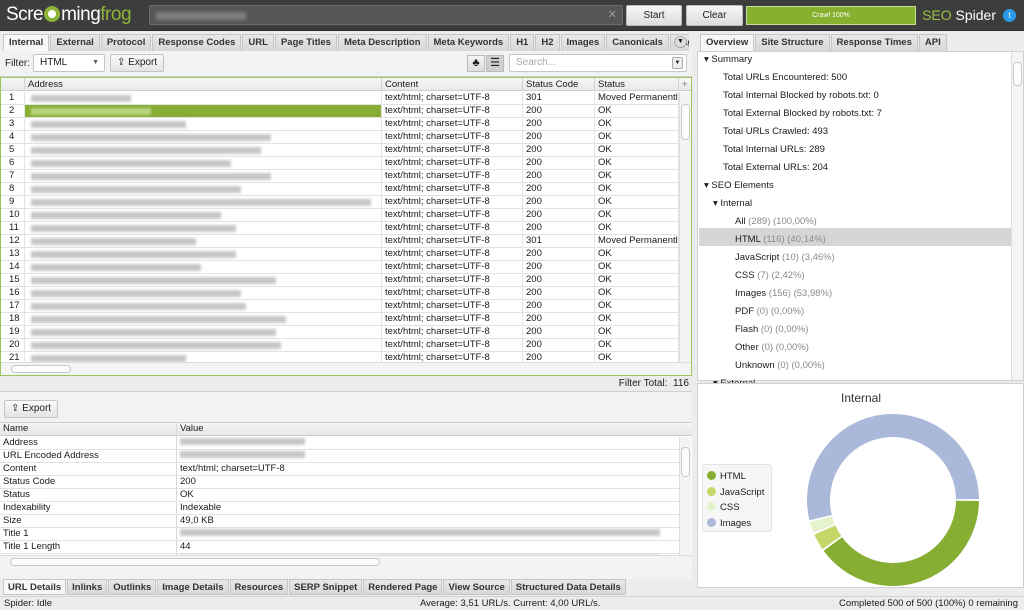 The image size is (1024, 610). Describe the element at coordinates (775, 131) in the screenshot. I see `summary-item: Total URLs Crawled: 493` at that location.